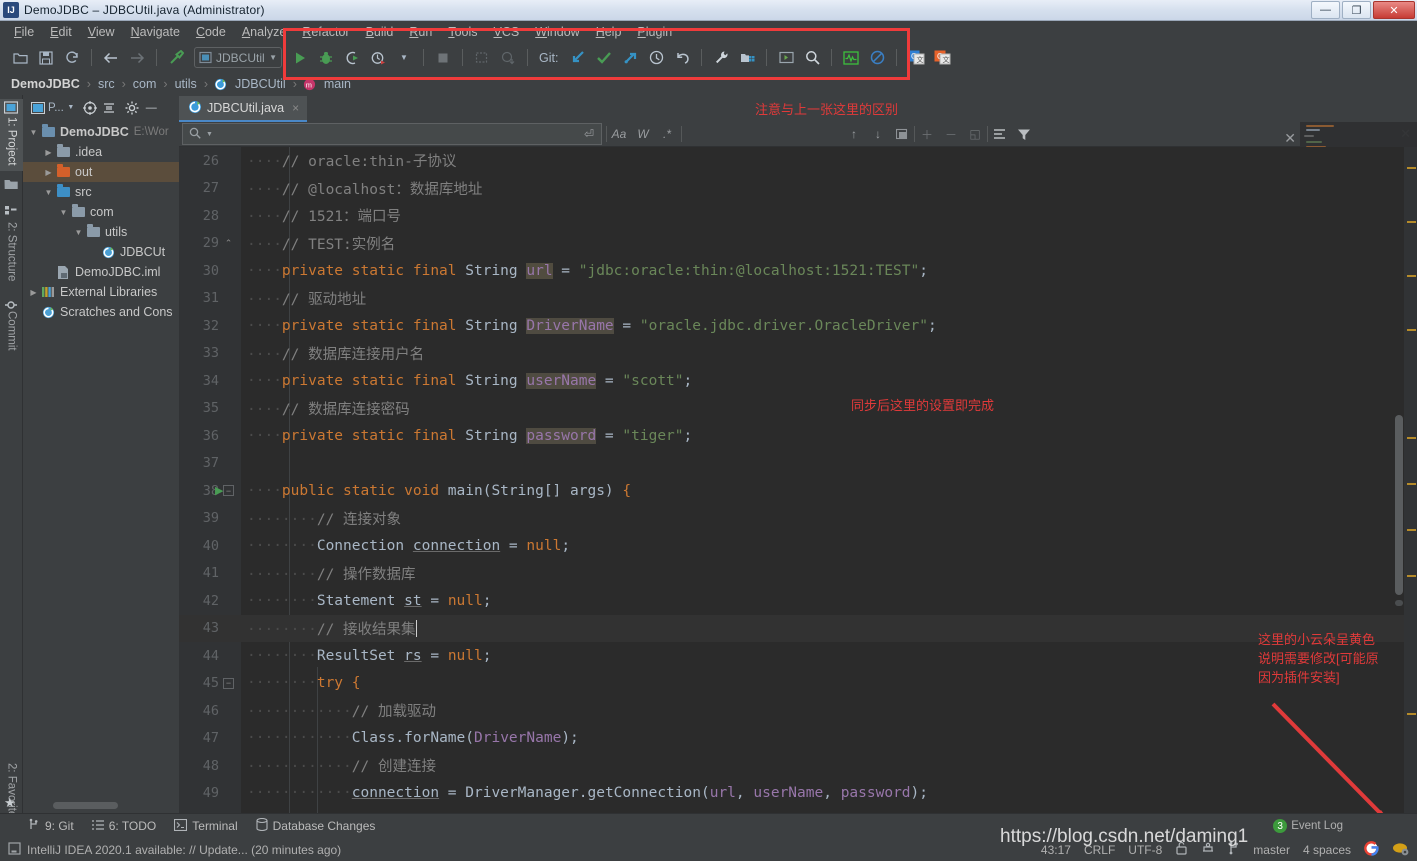  I want to click on tree-node-demojdbc: ▼ DemoJDBC E:\Wor, so click(101, 132).